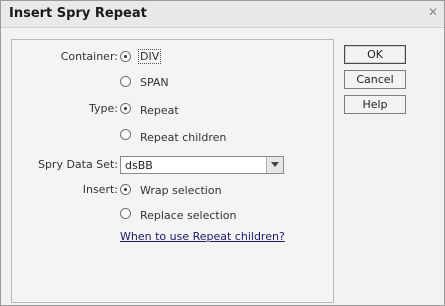 This screenshot has height=306, width=445. What do you see at coordinates (222, 14) in the screenshot?
I see `title-bar: Insert Spry Repeat ✕` at bounding box center [222, 14].